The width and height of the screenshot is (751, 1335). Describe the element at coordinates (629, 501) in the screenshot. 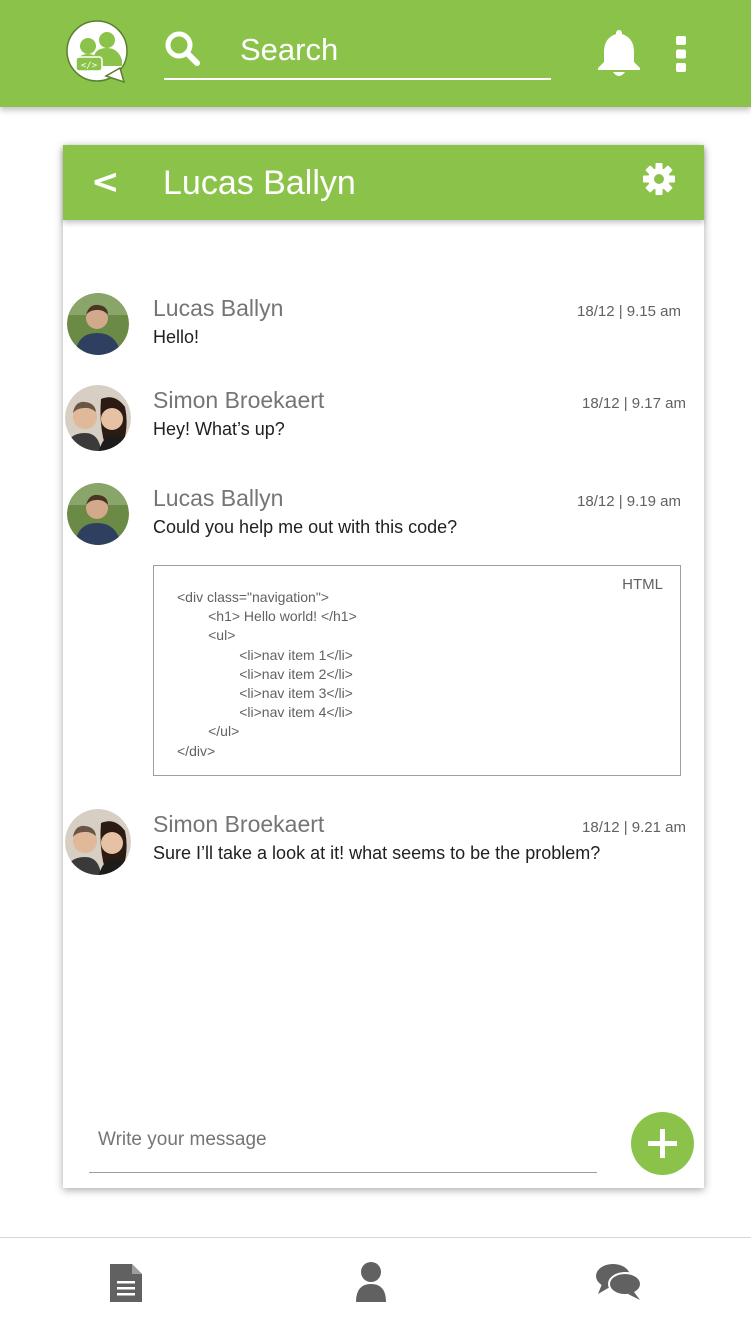

I see `message-timestamp: 18/12 | 9.19 am` at that location.